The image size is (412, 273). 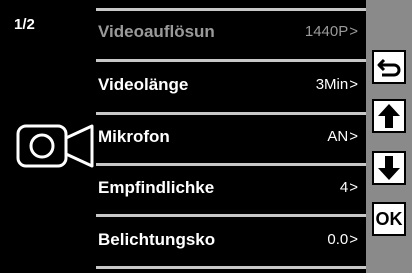 I want to click on side-button-bar: OK, so click(x=389, y=136).